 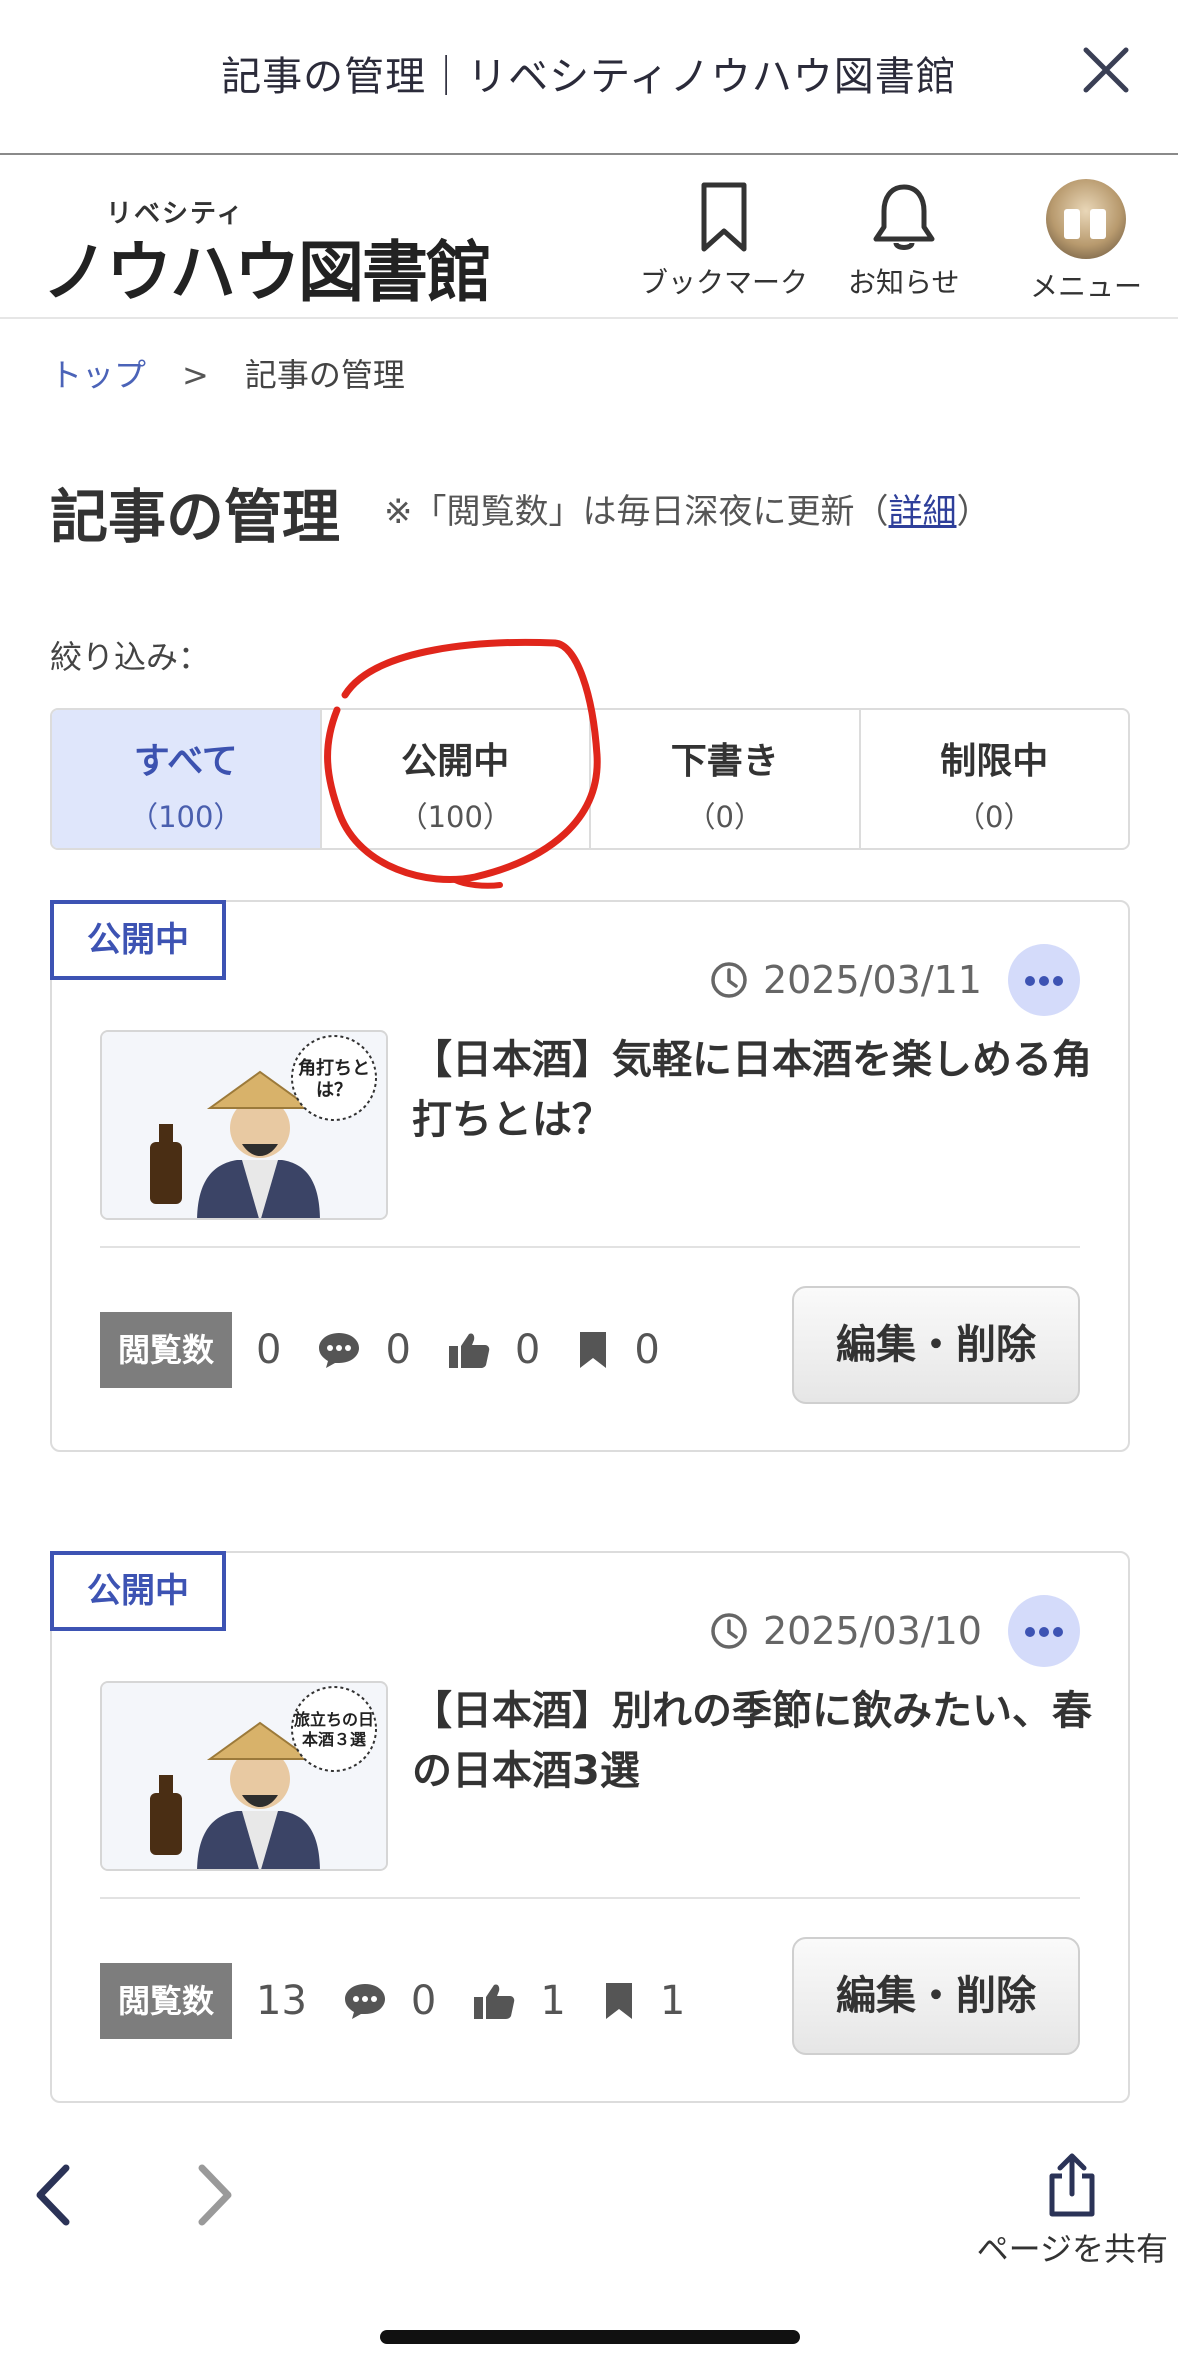 What do you see at coordinates (267, 272) in the screenshot?
I see `logo-main-text: ノウハウ図書館` at bounding box center [267, 272].